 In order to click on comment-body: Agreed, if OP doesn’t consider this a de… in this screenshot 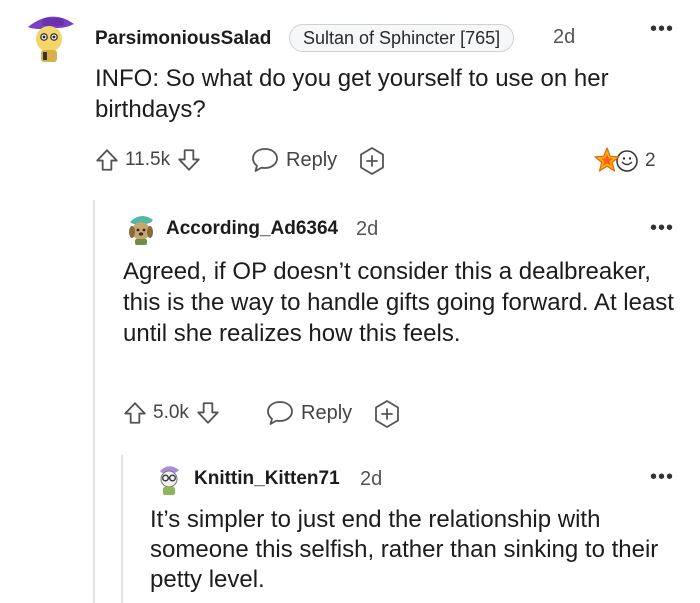, I will do `click(398, 302)`.